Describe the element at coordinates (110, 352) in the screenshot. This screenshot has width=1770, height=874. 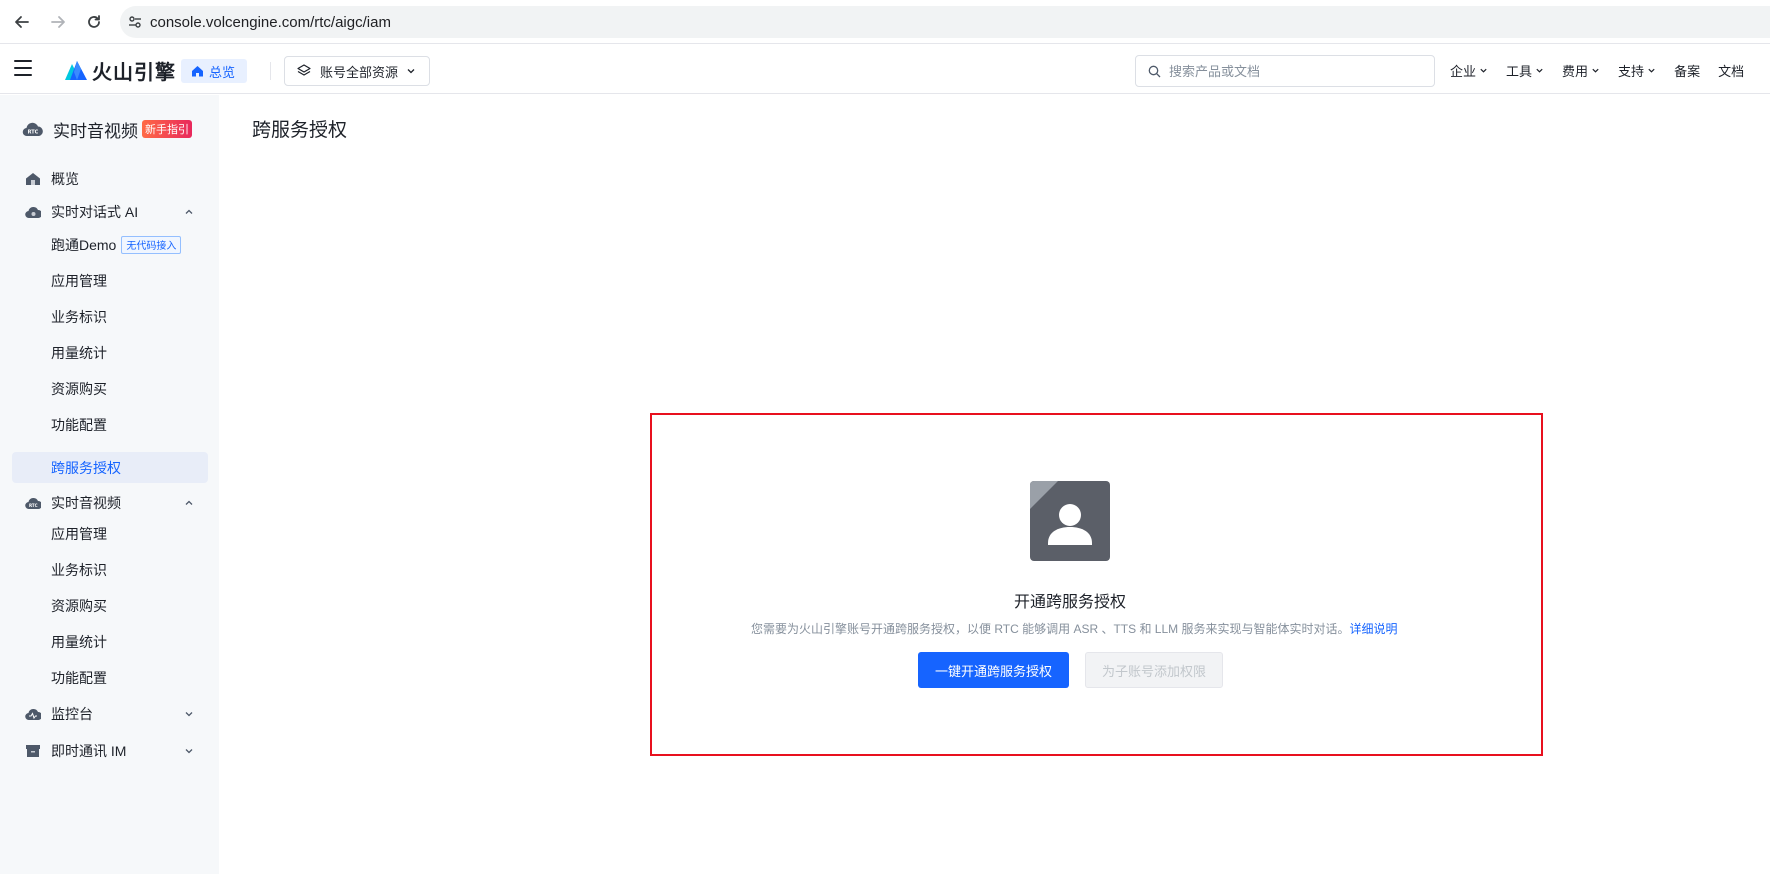
I see `sidebar-item-usage-stats: 用量统计` at that location.